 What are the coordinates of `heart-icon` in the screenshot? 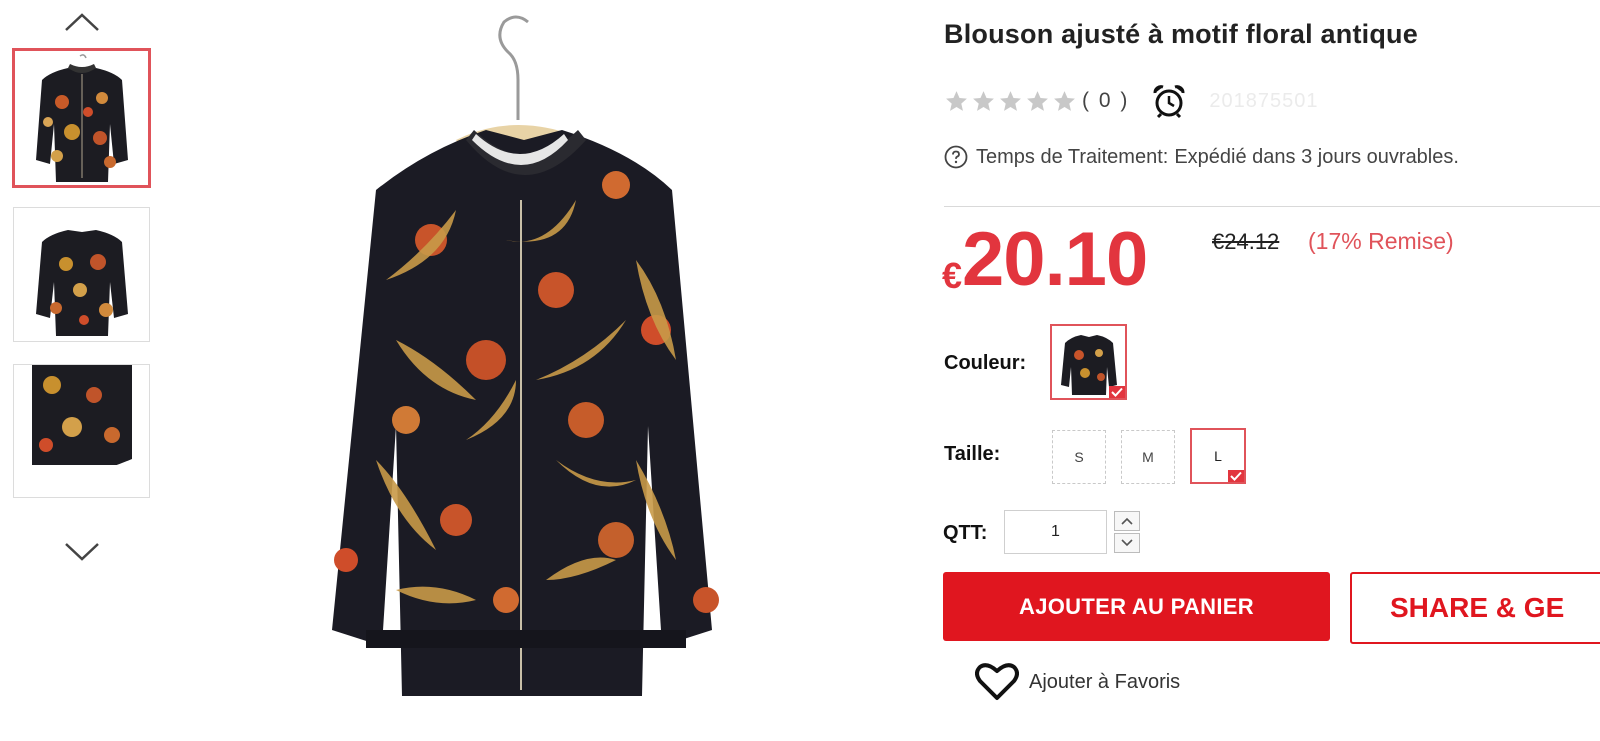 It's located at (997, 682).